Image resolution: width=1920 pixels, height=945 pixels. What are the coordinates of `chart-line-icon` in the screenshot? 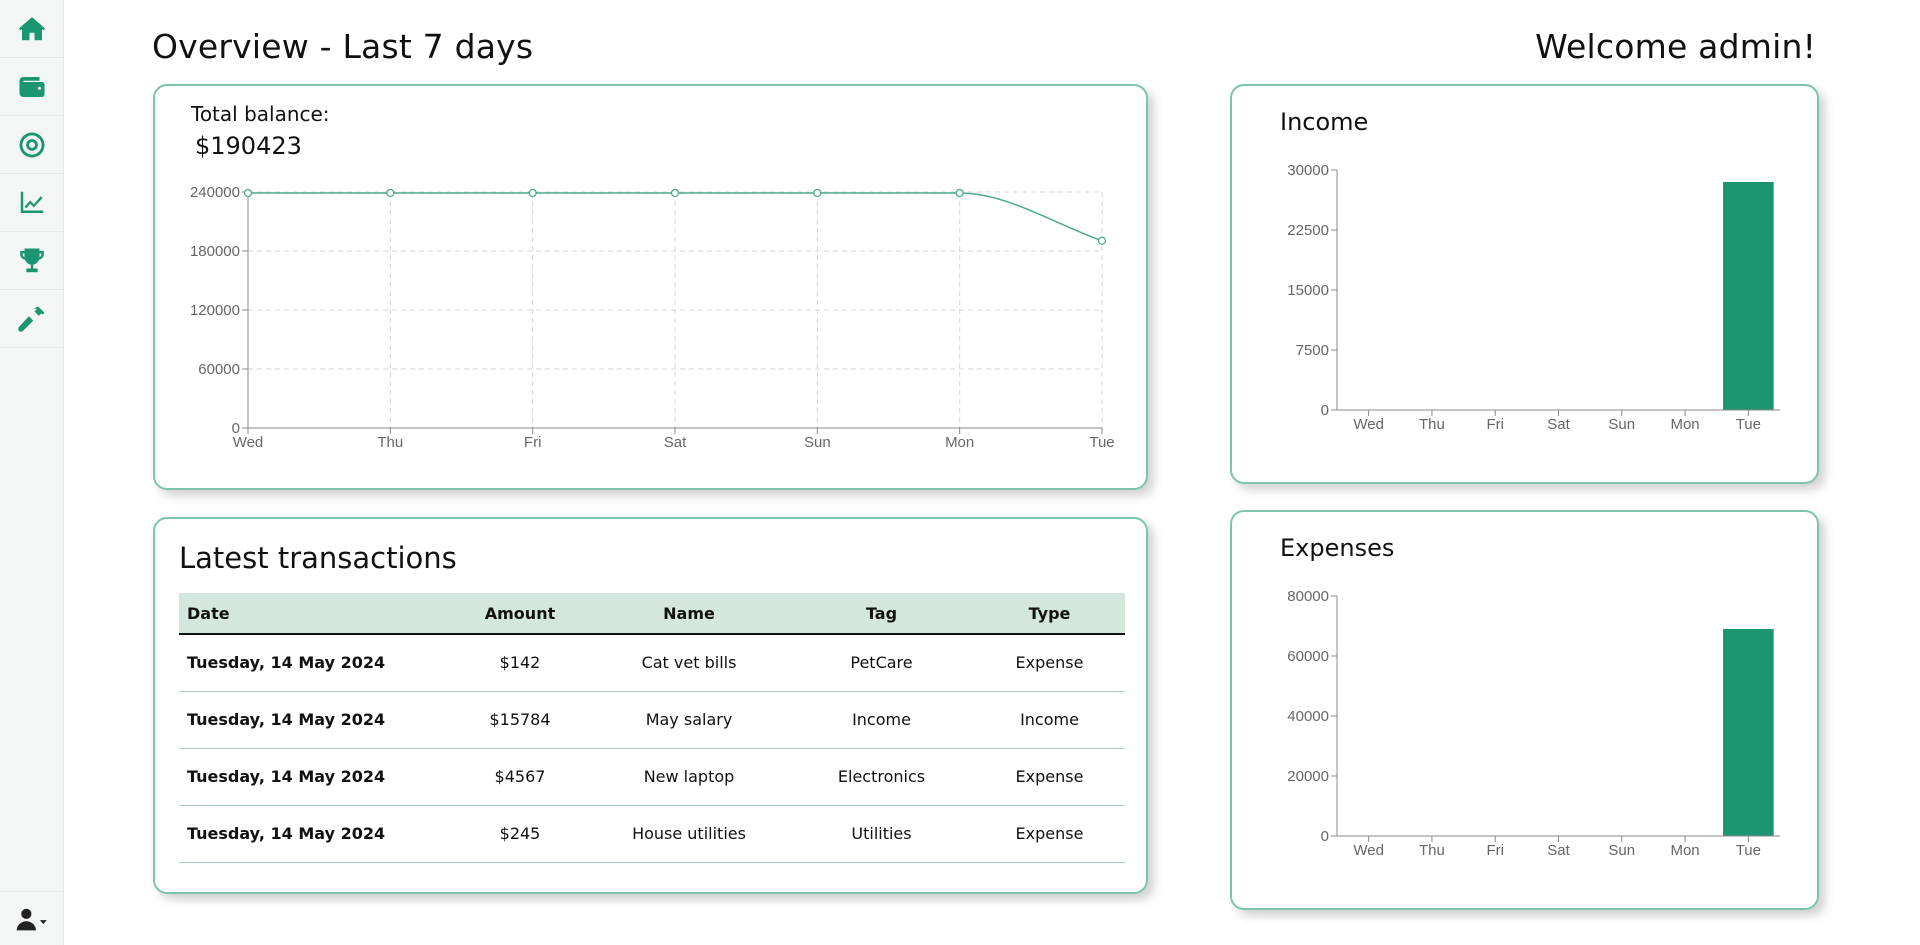 It's located at (32, 202).